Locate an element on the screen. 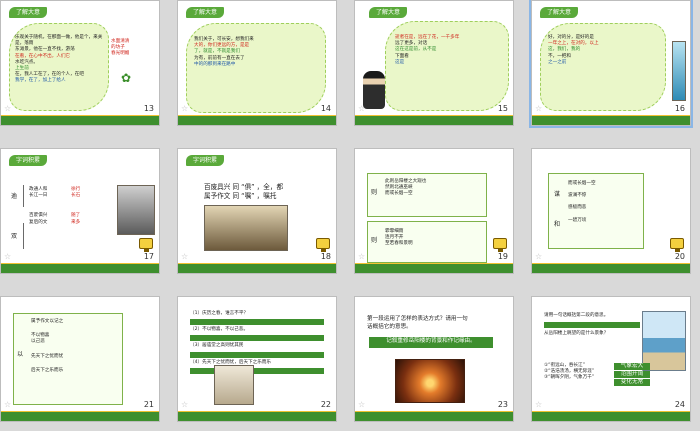  slide-number: 22 is located at coordinates (325, 404).